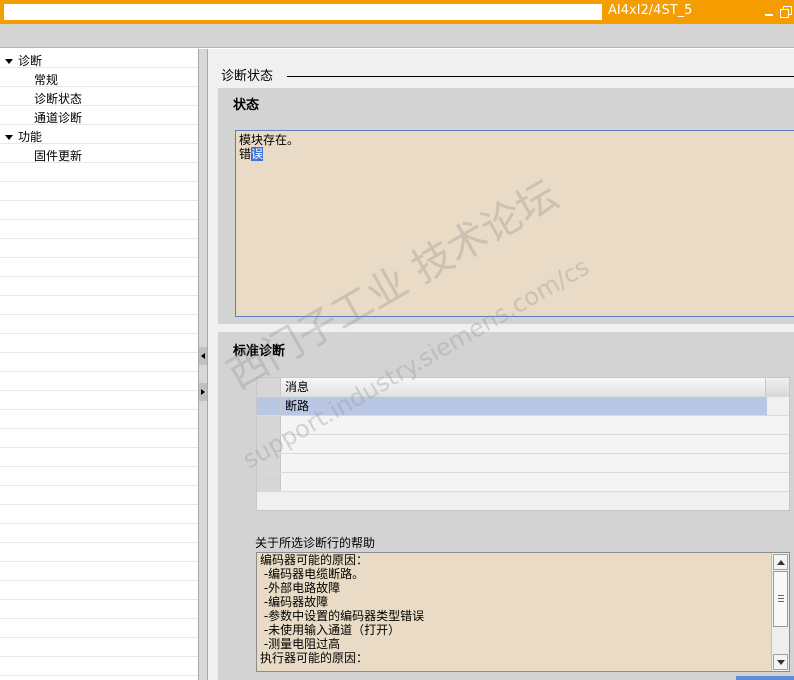  What do you see at coordinates (30, 61) in the screenshot?
I see `nav-item-label: 诊断` at bounding box center [30, 61].